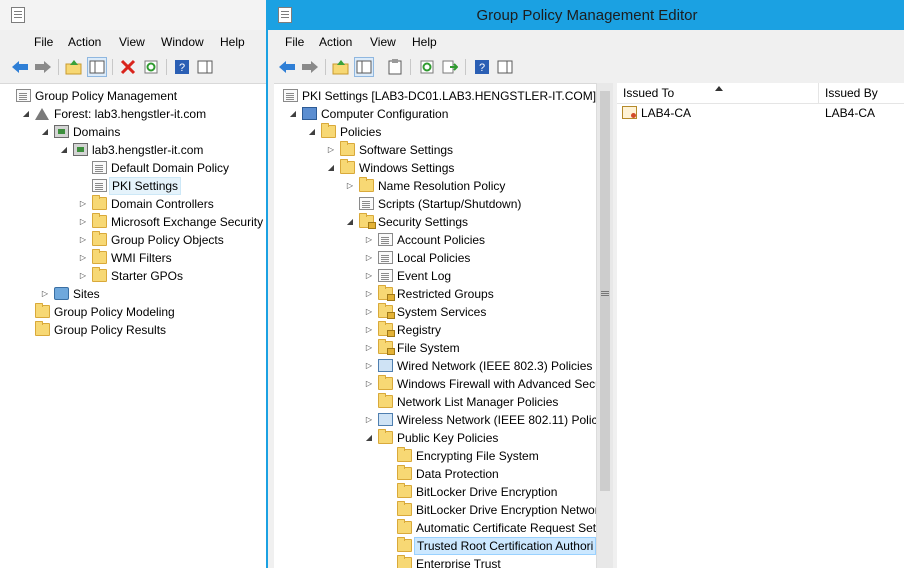  I want to click on tree-item: Network List Manager Policies, so click(435, 402).